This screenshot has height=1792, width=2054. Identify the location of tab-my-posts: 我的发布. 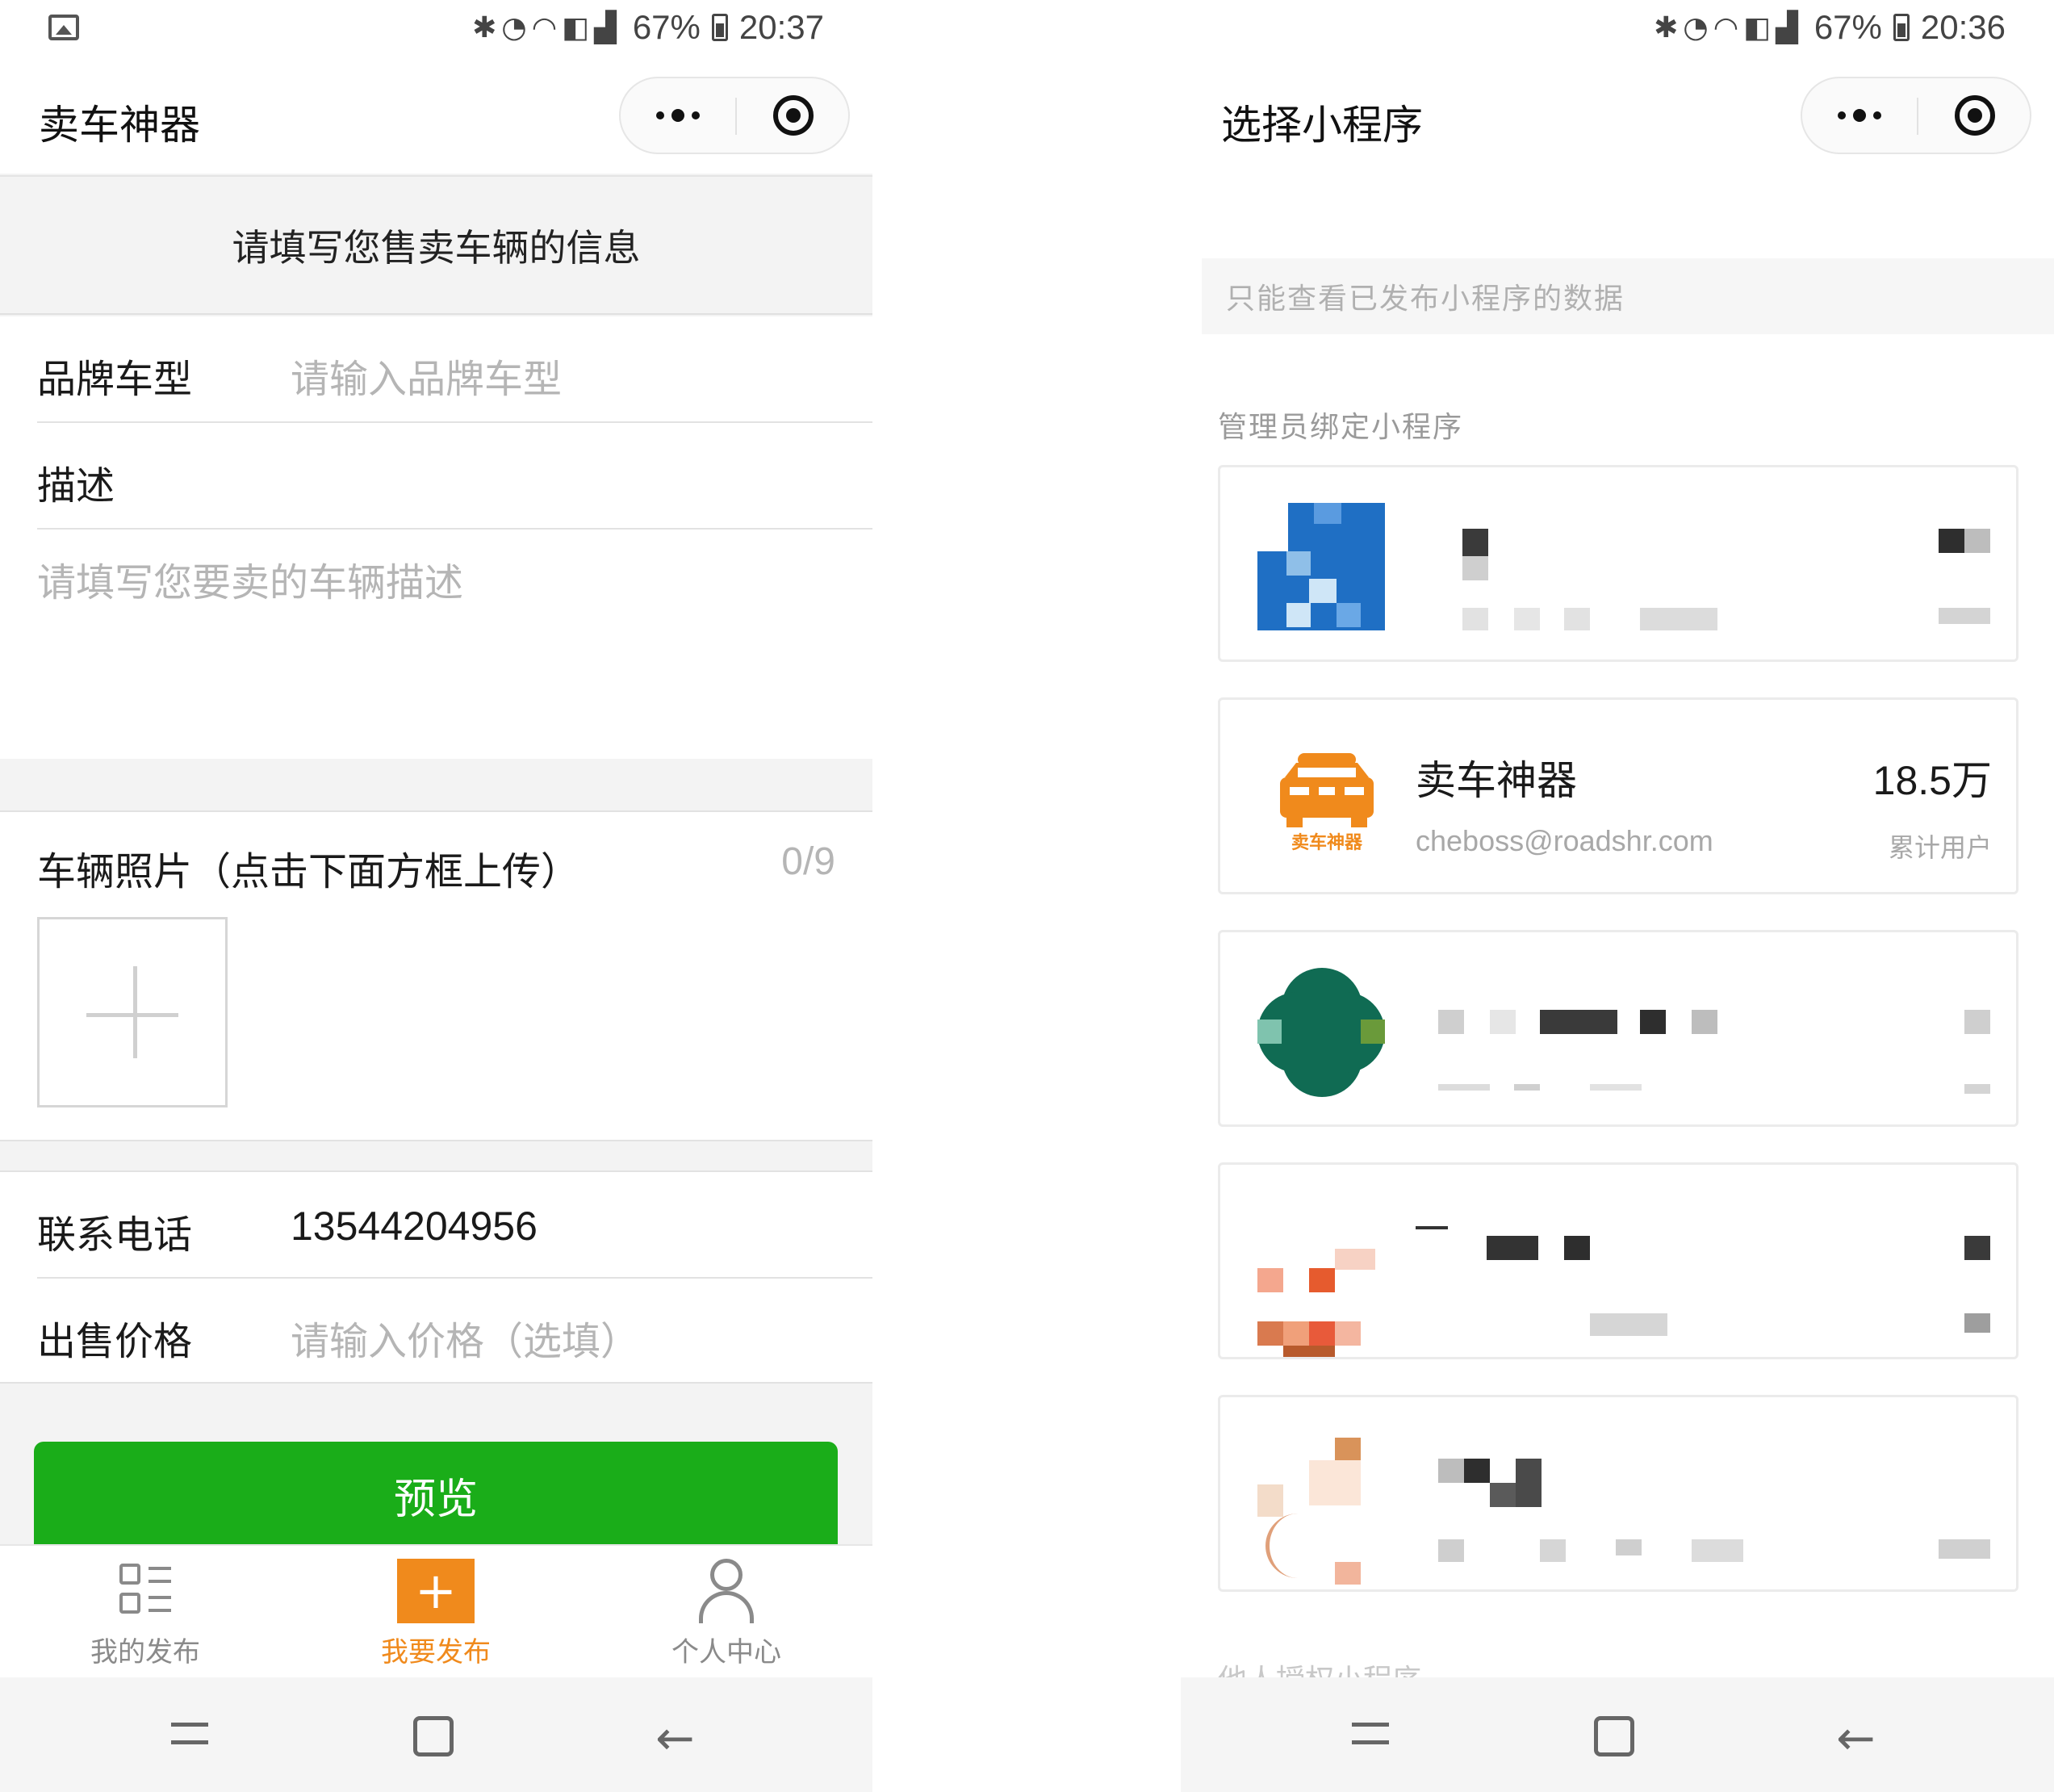
(145, 1612).